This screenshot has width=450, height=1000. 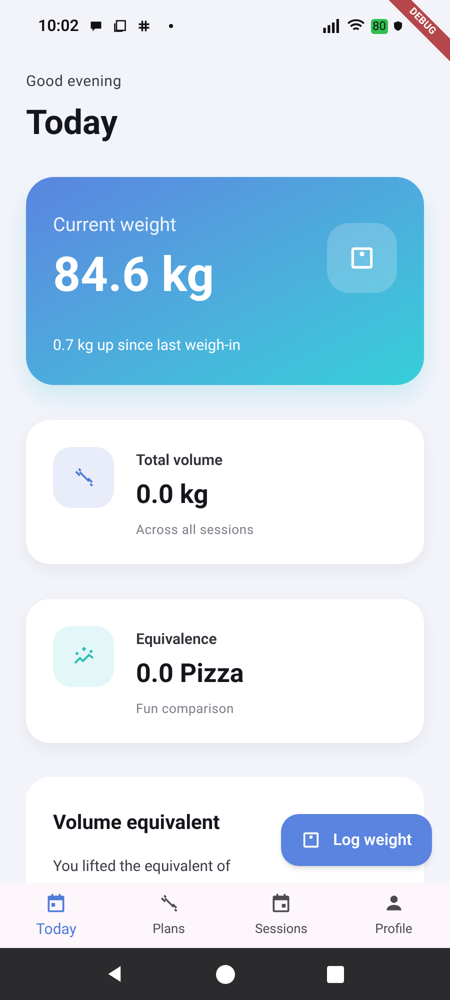 What do you see at coordinates (137, 822) in the screenshot?
I see `equivalent-title: Volume equivalent` at bounding box center [137, 822].